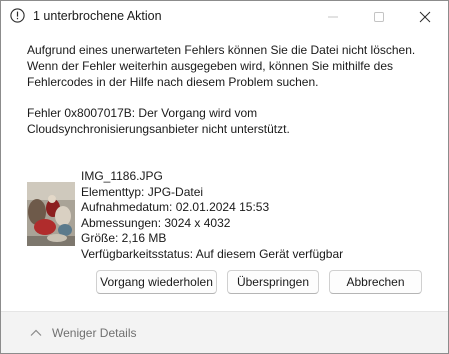  Describe the element at coordinates (224, 332) in the screenshot. I see `dialog-footer: Weniger Details` at that location.